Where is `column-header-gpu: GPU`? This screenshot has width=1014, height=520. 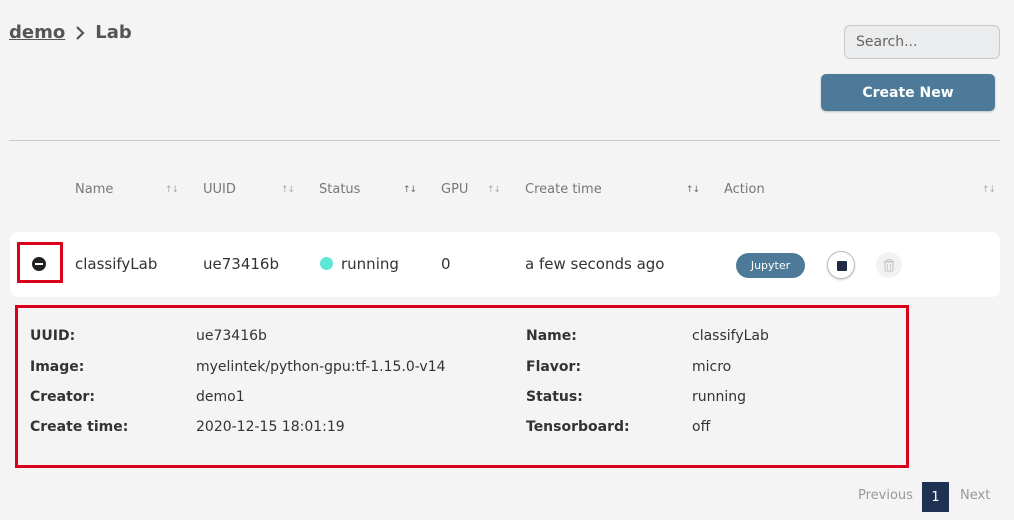 column-header-gpu: GPU is located at coordinates (454, 189).